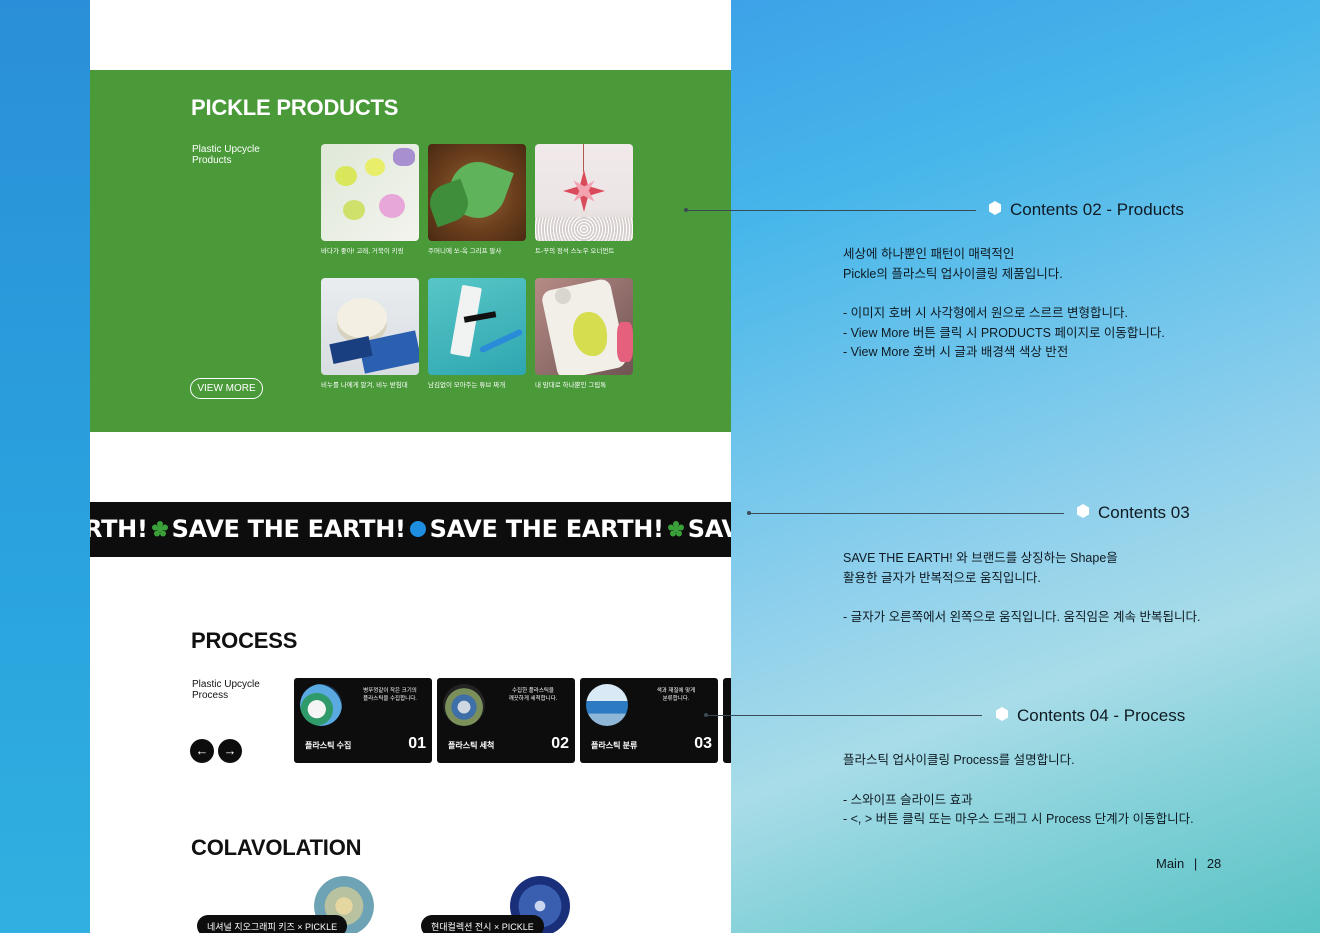 Image resolution: width=1320 pixels, height=933 pixels. Describe the element at coordinates (676, 695) in the screenshot. I see `process-description: 색과 재질에 맞게 분류합니다.` at that location.